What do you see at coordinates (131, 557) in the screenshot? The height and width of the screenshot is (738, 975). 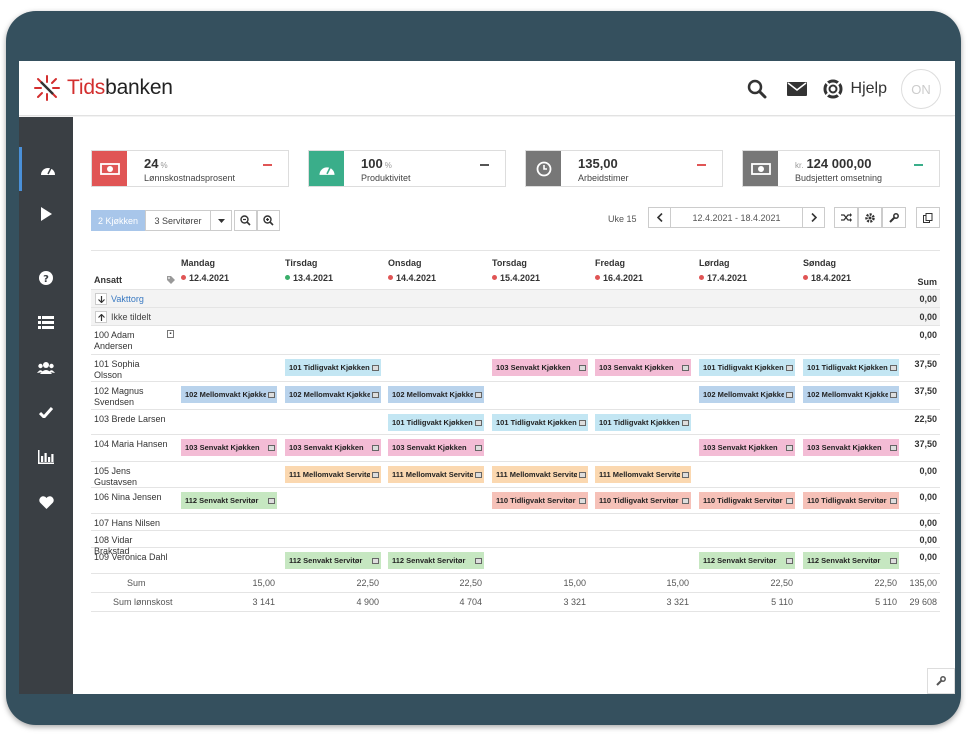 I see `employee-name: 109 Veronica Dahl` at bounding box center [131, 557].